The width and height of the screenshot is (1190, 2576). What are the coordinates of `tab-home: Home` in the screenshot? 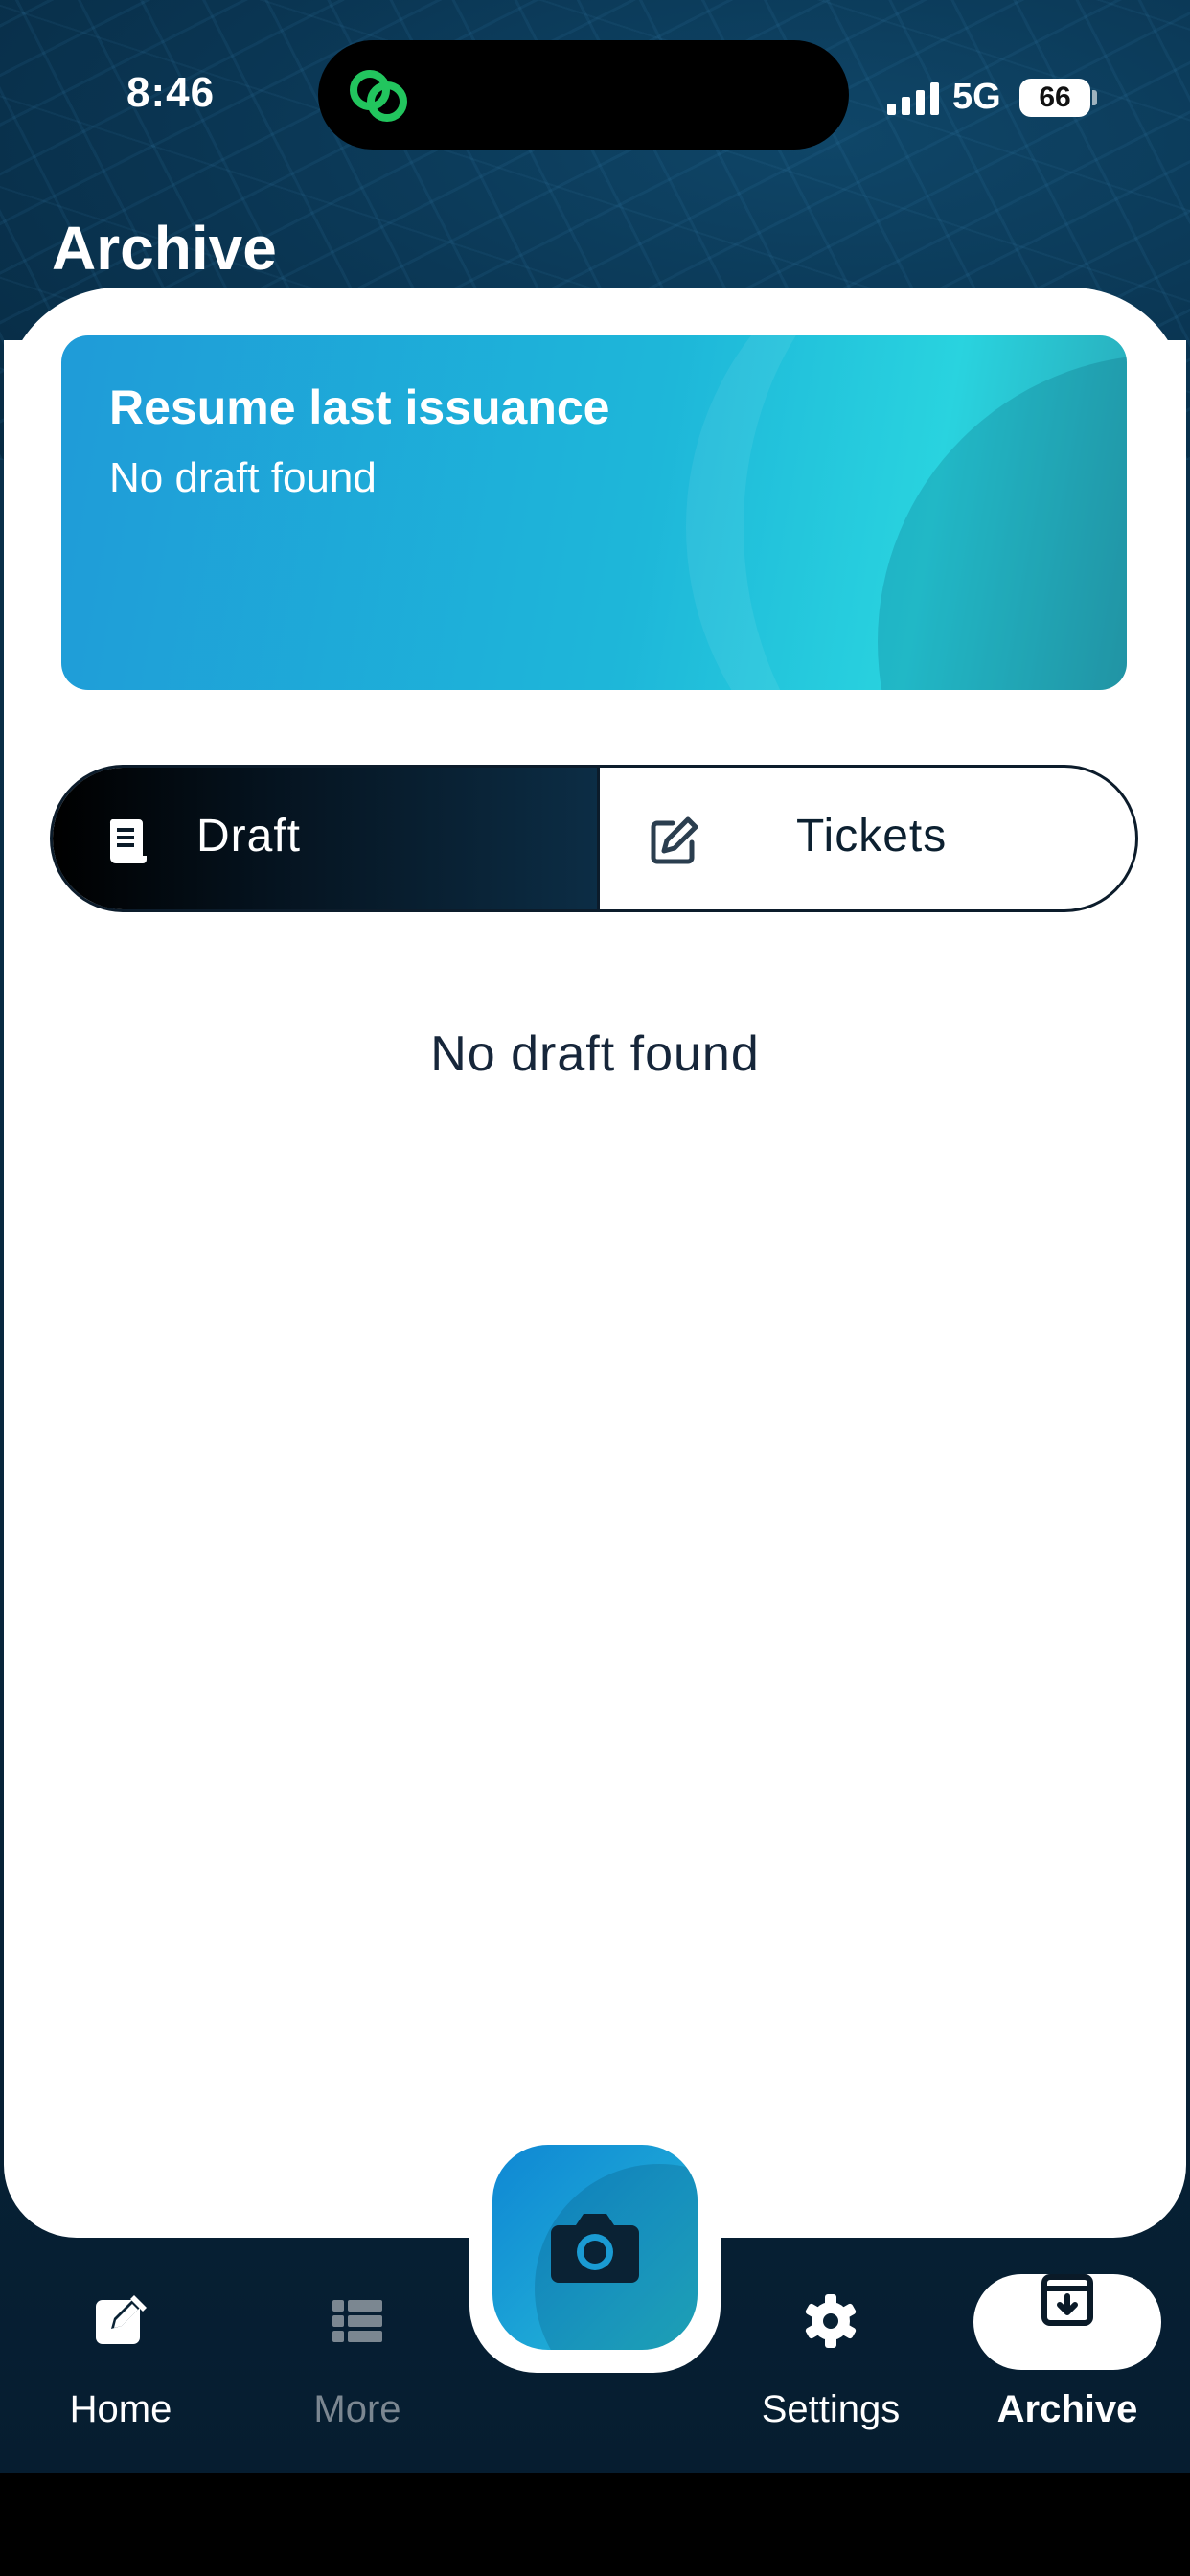 It's located at (121, 2352).